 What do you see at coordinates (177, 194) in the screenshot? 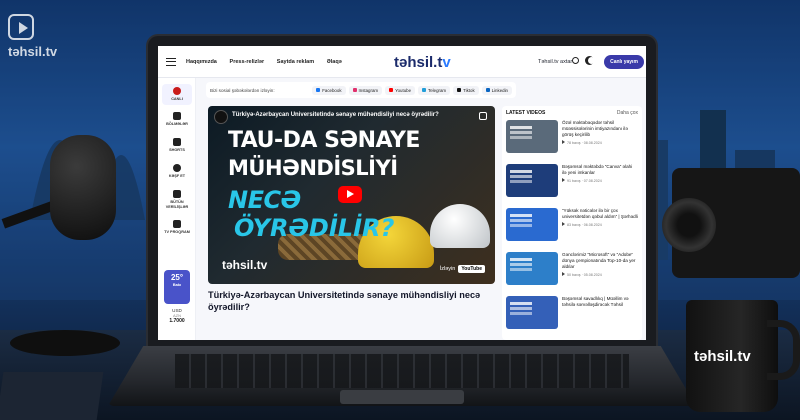
I see `list-icon` at bounding box center [177, 194].